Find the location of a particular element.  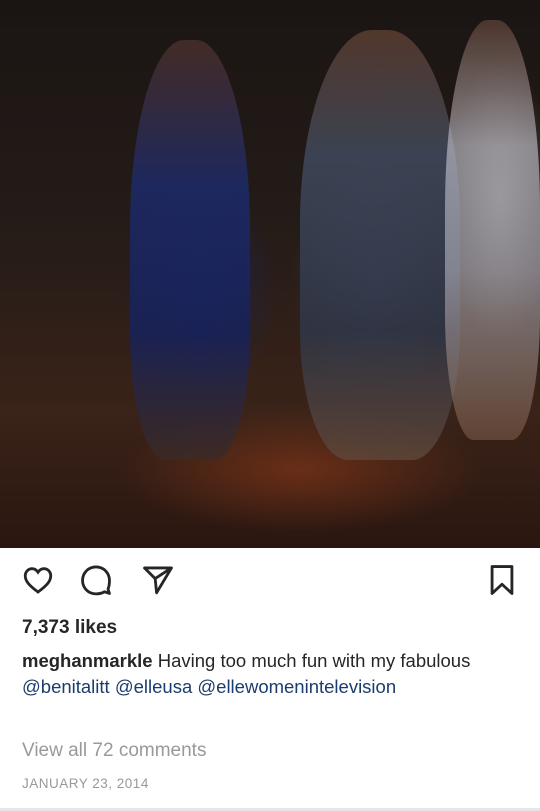

caption-username: meghanmarkle is located at coordinates (87, 660).